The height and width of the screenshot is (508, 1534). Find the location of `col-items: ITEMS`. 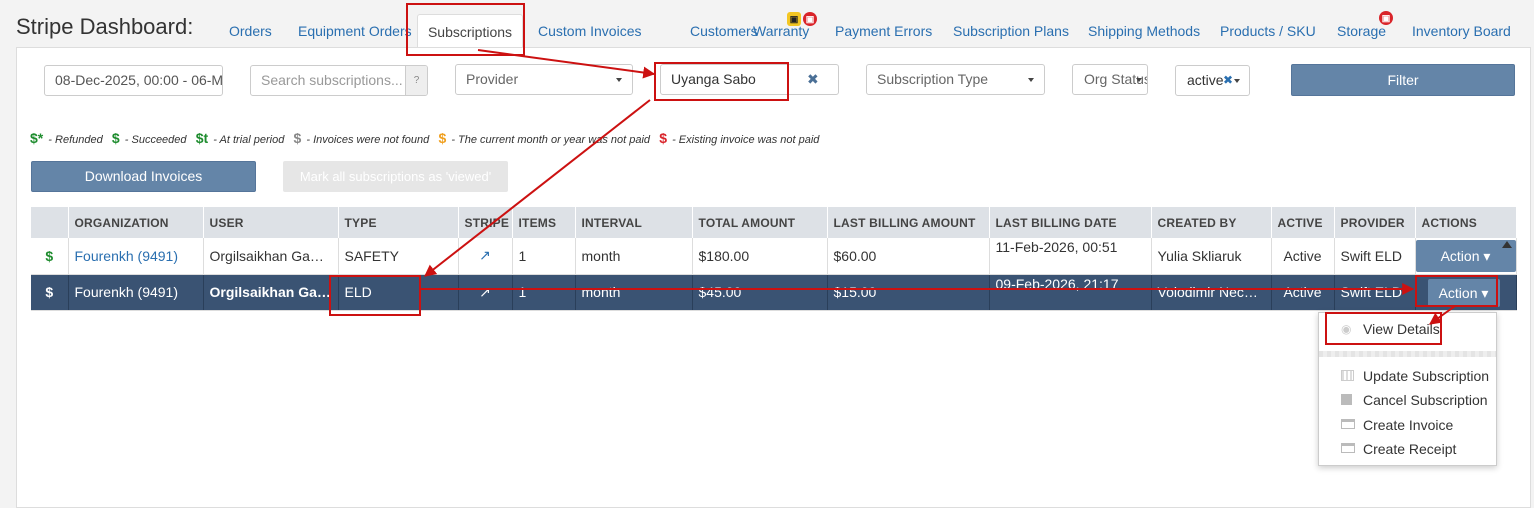

col-items: ITEMS is located at coordinates (544, 222).